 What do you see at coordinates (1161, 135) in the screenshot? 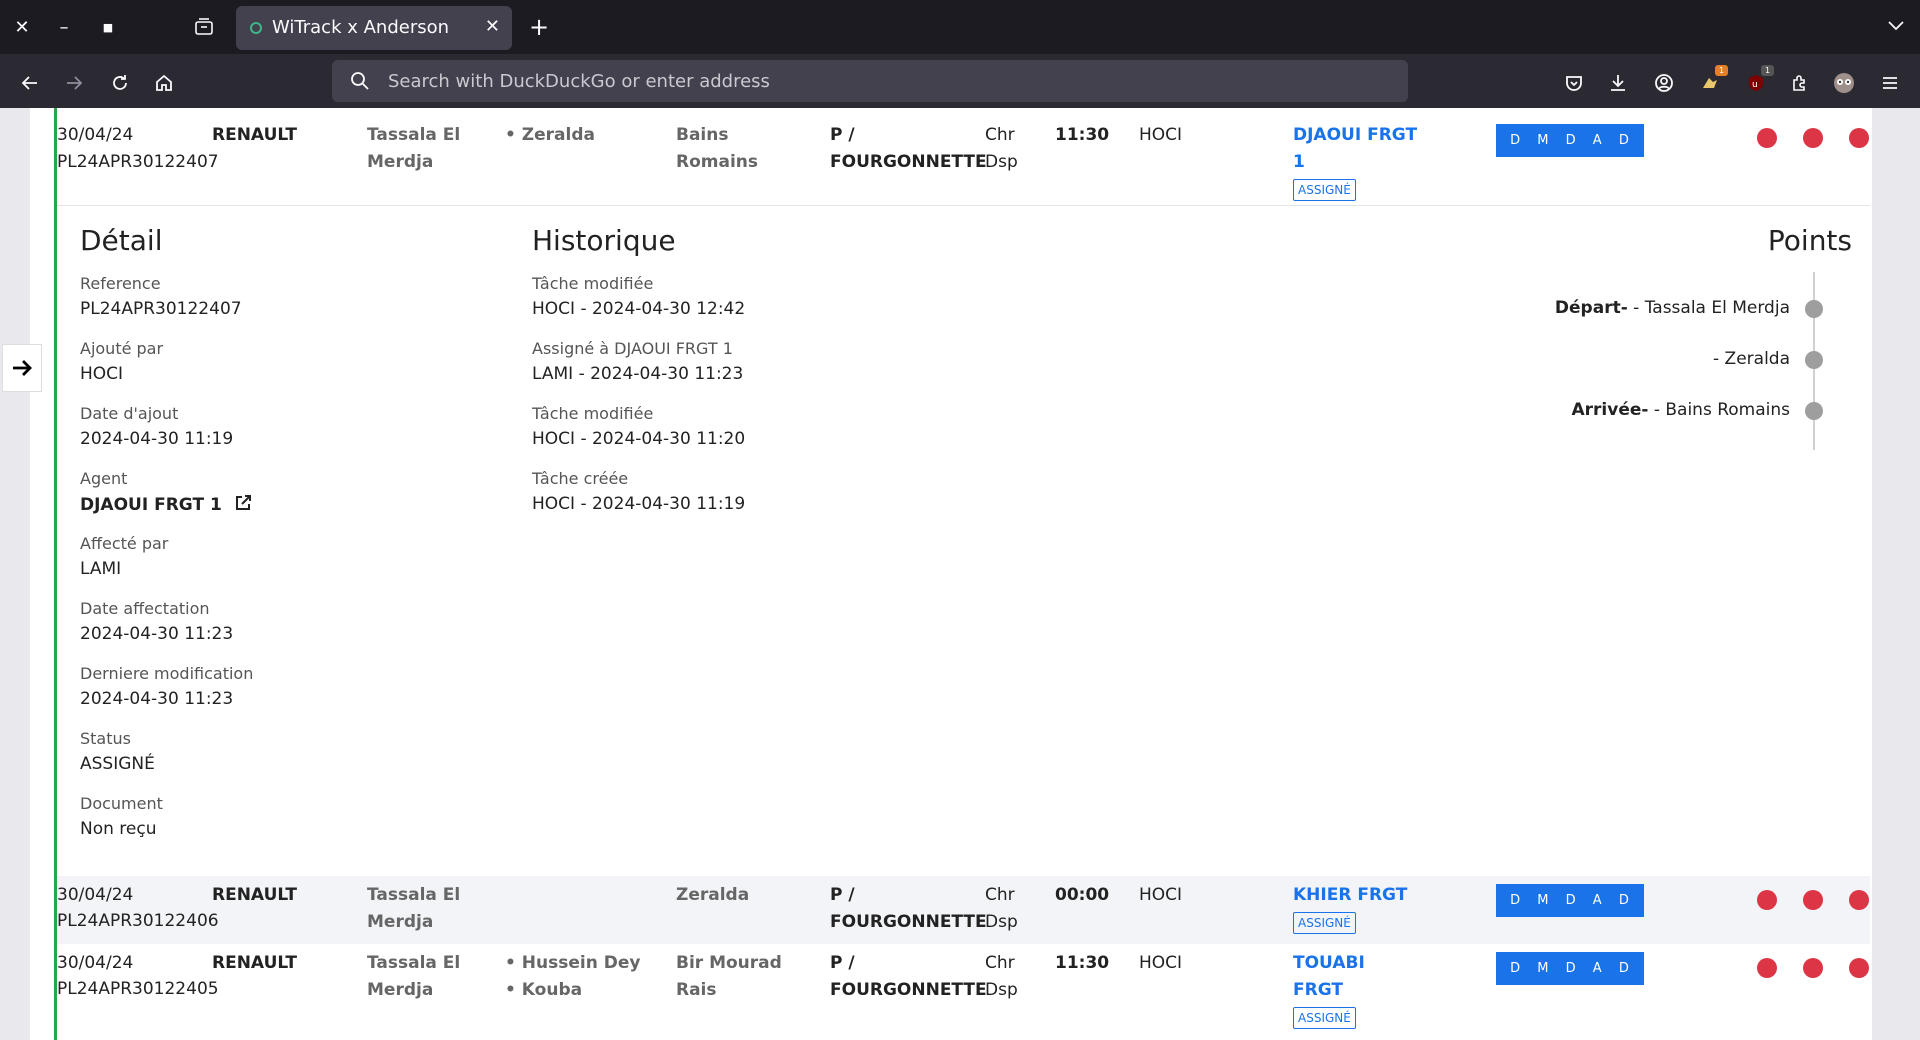
I see `row-creator: HOCI` at bounding box center [1161, 135].